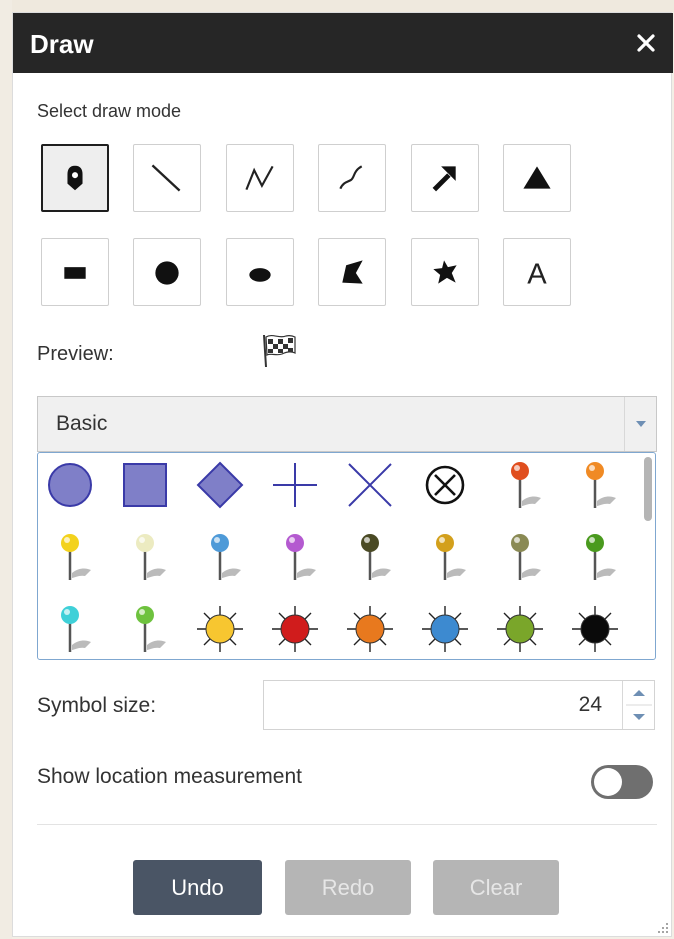 The width and height of the screenshot is (674, 939). What do you see at coordinates (75, 354) in the screenshot?
I see `preview-label: Preview:` at bounding box center [75, 354].